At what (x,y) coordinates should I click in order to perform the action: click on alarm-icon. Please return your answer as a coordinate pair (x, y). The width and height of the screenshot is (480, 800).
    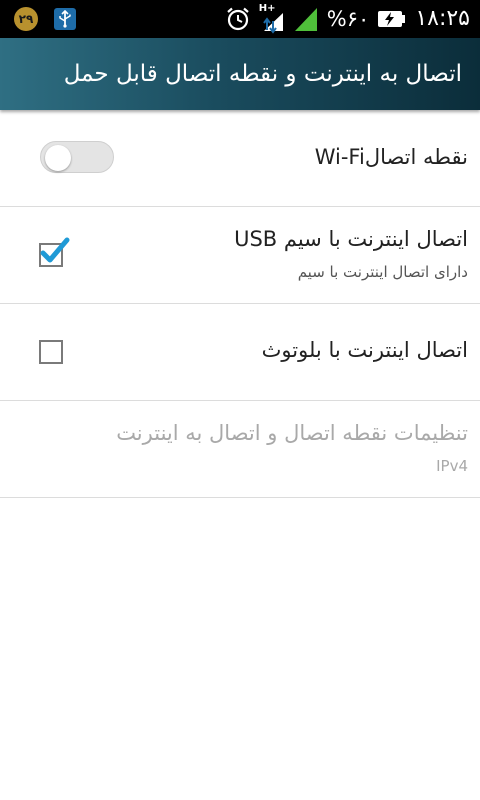
    Looking at the image, I should click on (238, 19).